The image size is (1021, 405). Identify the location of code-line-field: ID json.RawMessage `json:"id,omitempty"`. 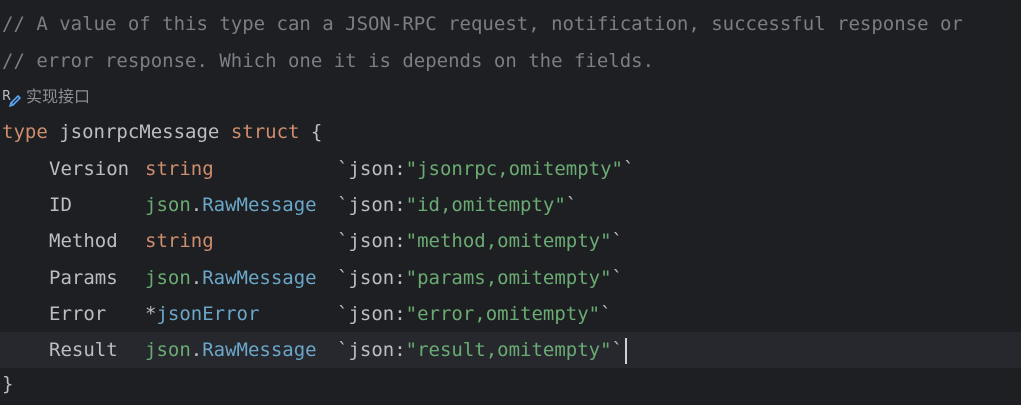
(510, 205).